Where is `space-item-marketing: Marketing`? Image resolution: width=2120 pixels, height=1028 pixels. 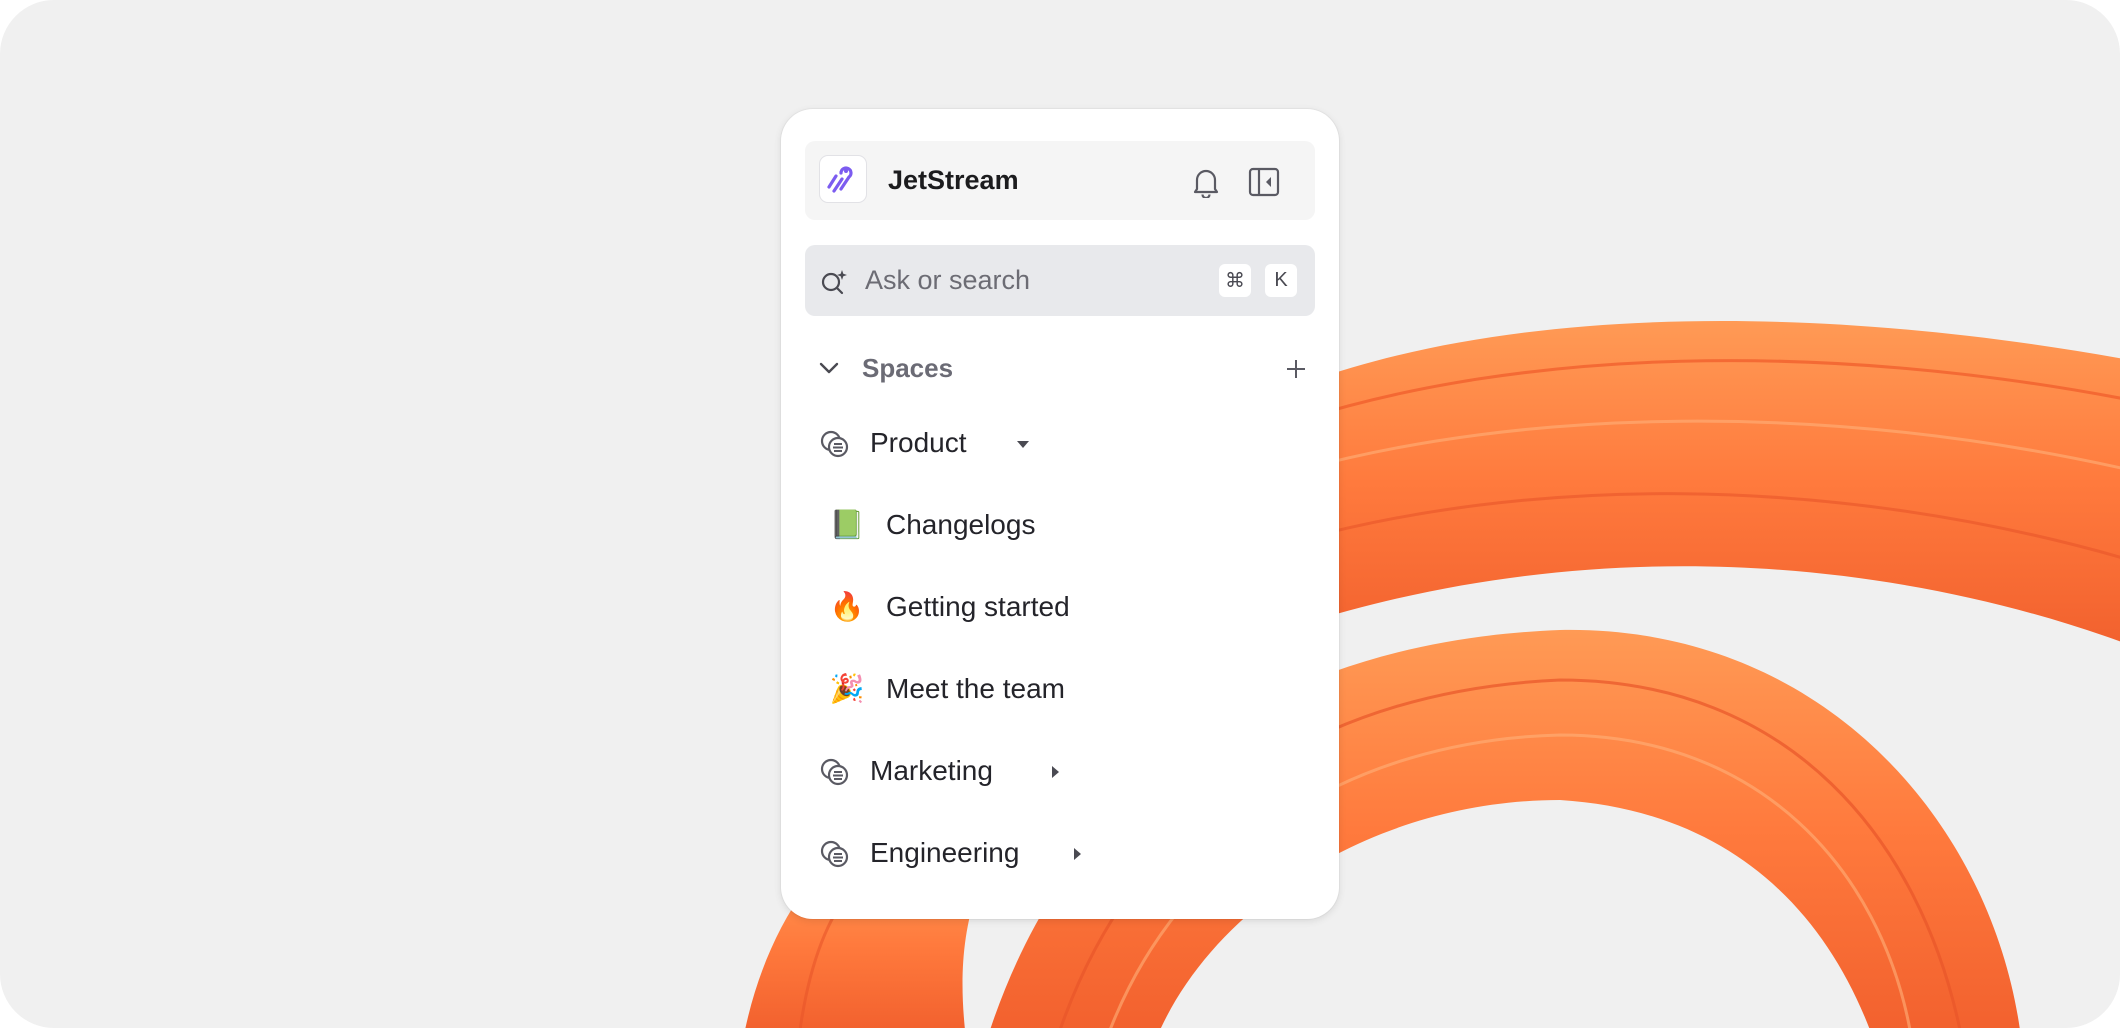 space-item-marketing: Marketing is located at coordinates (1060, 771).